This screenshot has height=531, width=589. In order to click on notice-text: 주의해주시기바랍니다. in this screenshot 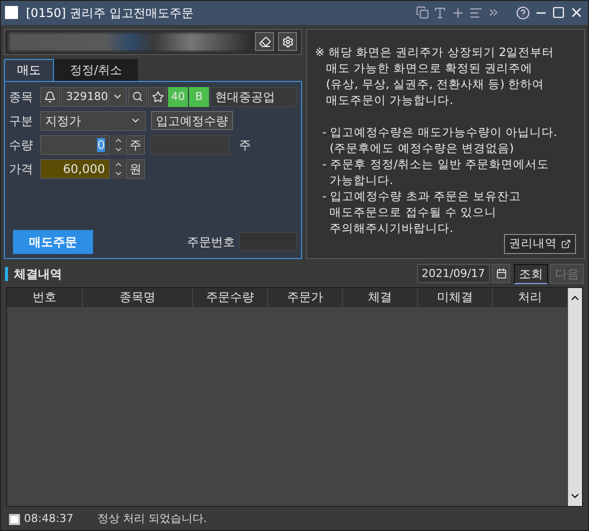, I will do `click(391, 228)`.